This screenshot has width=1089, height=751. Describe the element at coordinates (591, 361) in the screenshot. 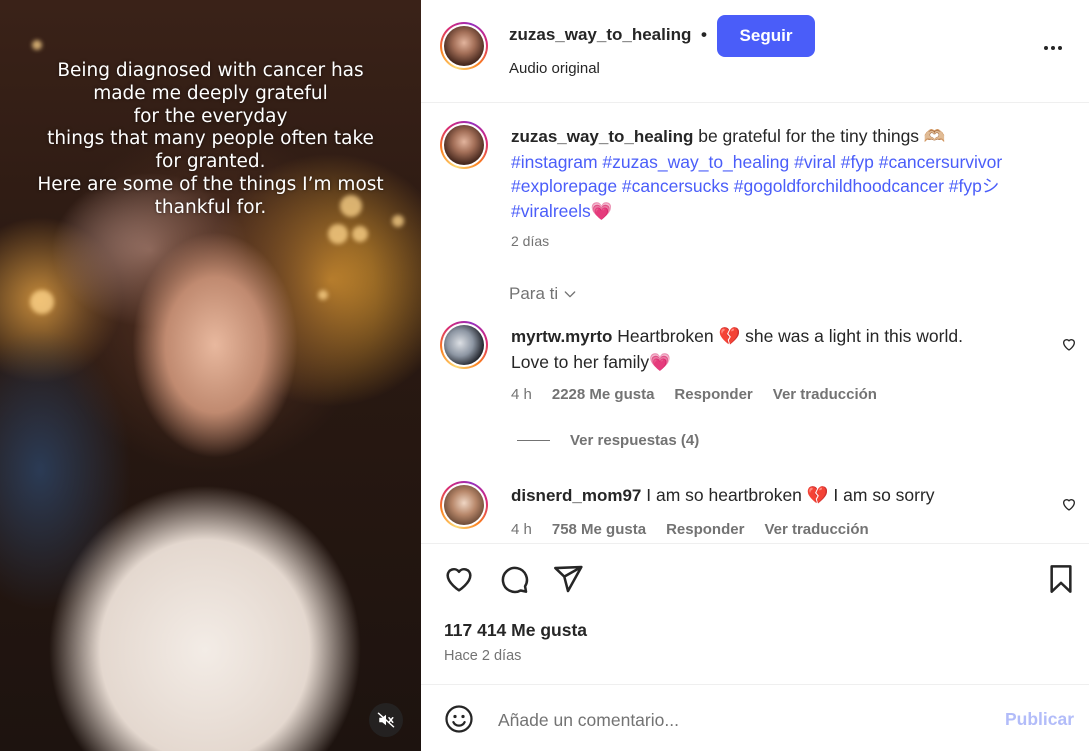

I see `comment-text-line2: Love to her family💗` at that location.